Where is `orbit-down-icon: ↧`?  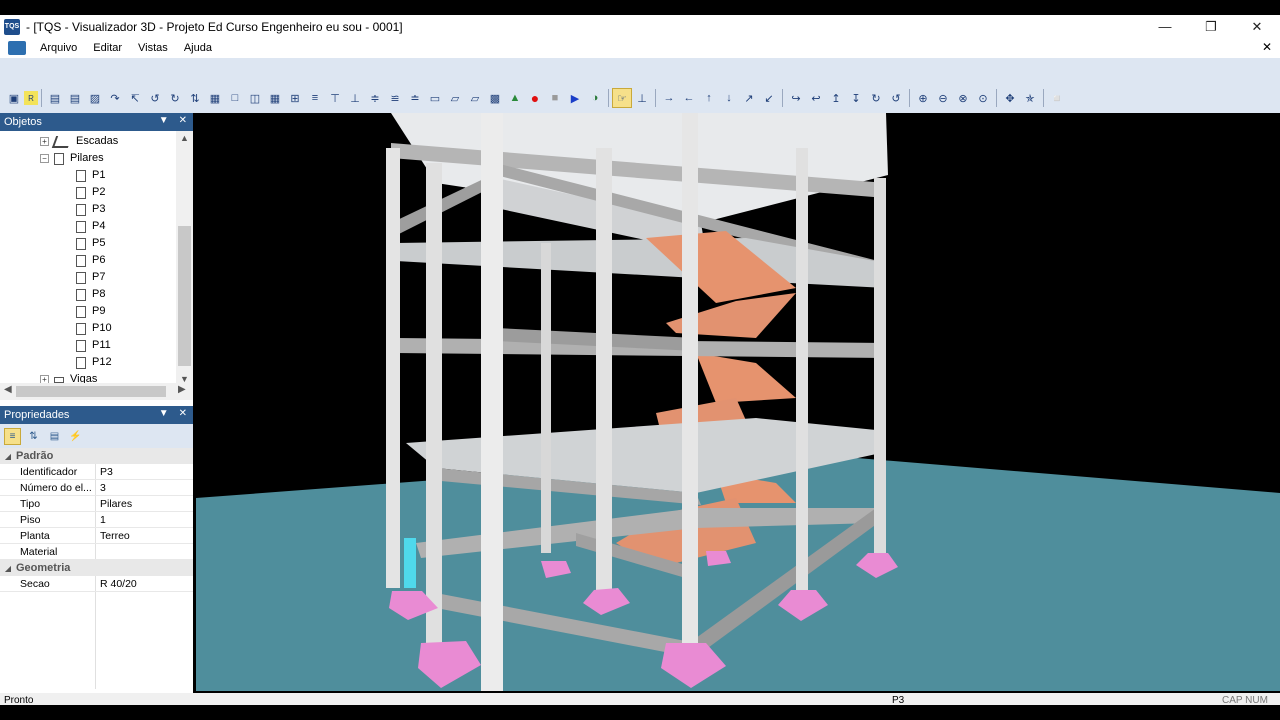 orbit-down-icon: ↧ is located at coordinates (856, 98).